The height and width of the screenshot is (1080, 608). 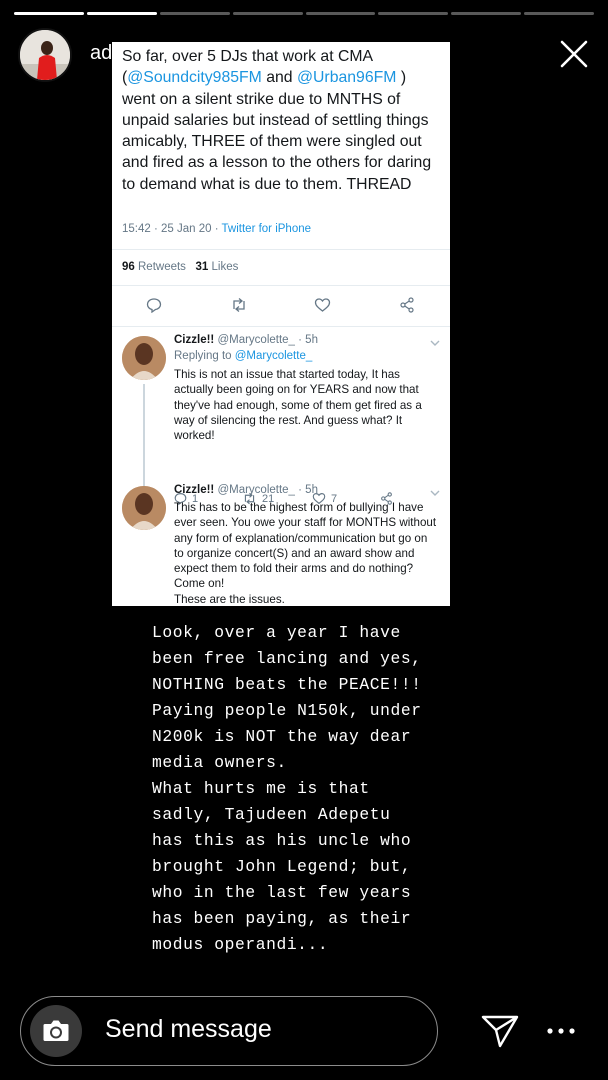 I want to click on tweet-stats: 96 Retweets 31 Likes, so click(x=180, y=267).